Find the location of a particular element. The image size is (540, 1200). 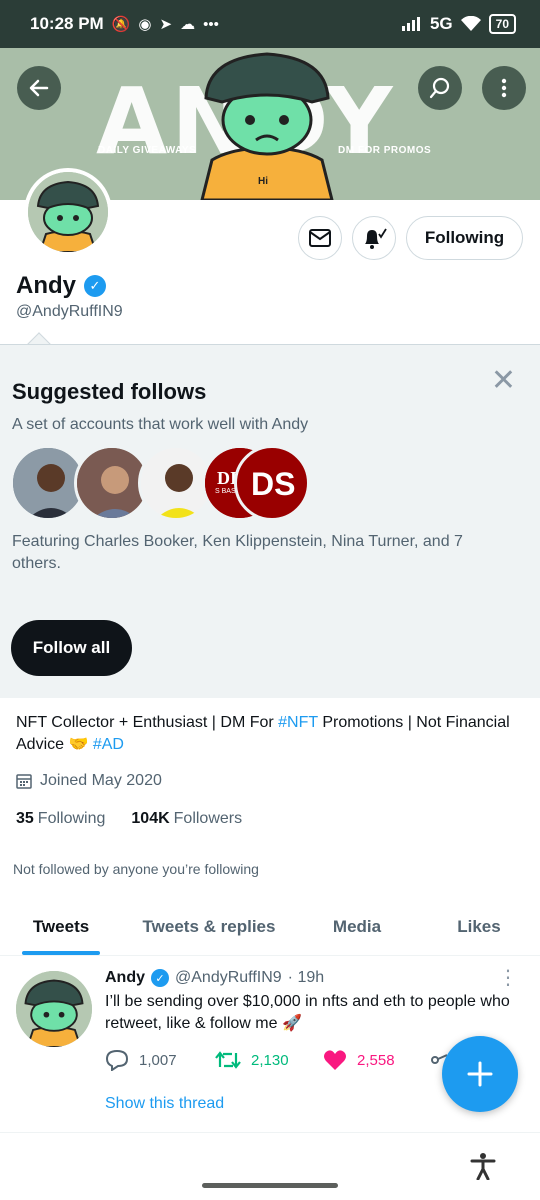

reply-button: 1,007 is located at coordinates (160, 1060).